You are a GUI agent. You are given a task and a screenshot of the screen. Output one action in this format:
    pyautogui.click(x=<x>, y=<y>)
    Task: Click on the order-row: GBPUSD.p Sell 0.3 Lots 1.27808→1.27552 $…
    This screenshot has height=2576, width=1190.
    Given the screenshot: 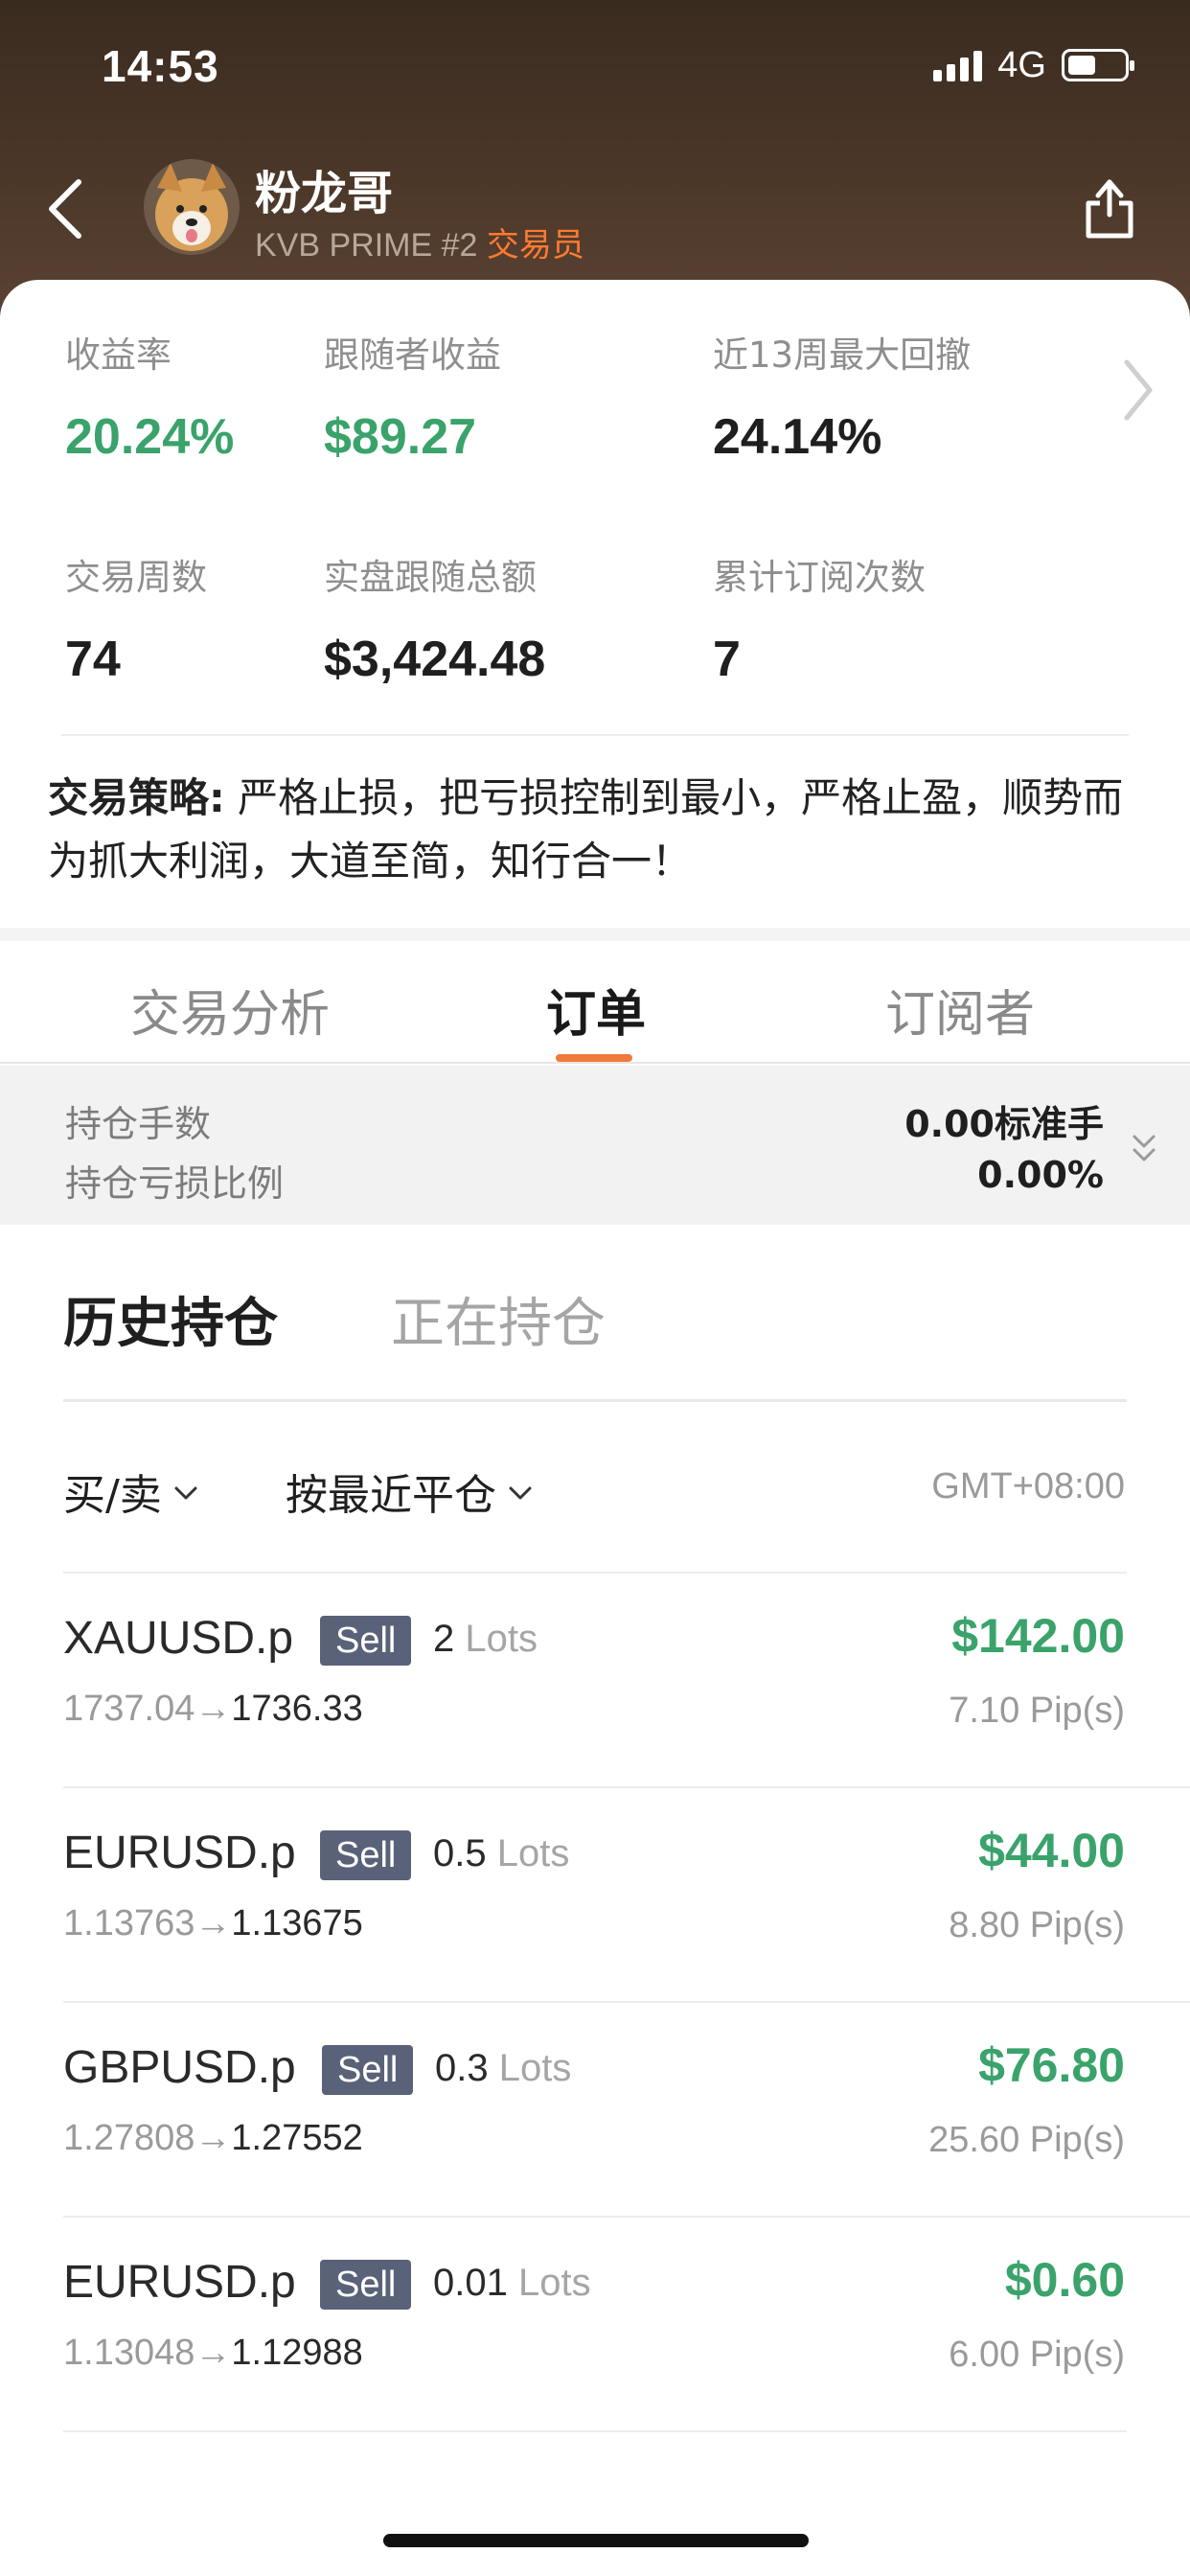 What is the action you would take?
    pyautogui.click(x=595, y=2110)
    